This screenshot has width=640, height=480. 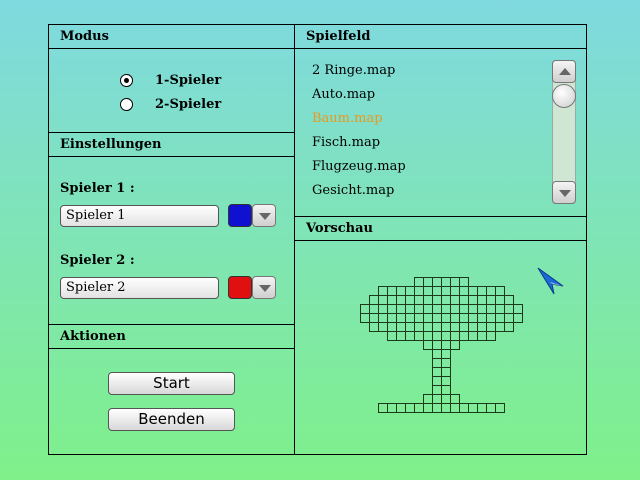 I want to click on modus-title: Modus, so click(x=84, y=36).